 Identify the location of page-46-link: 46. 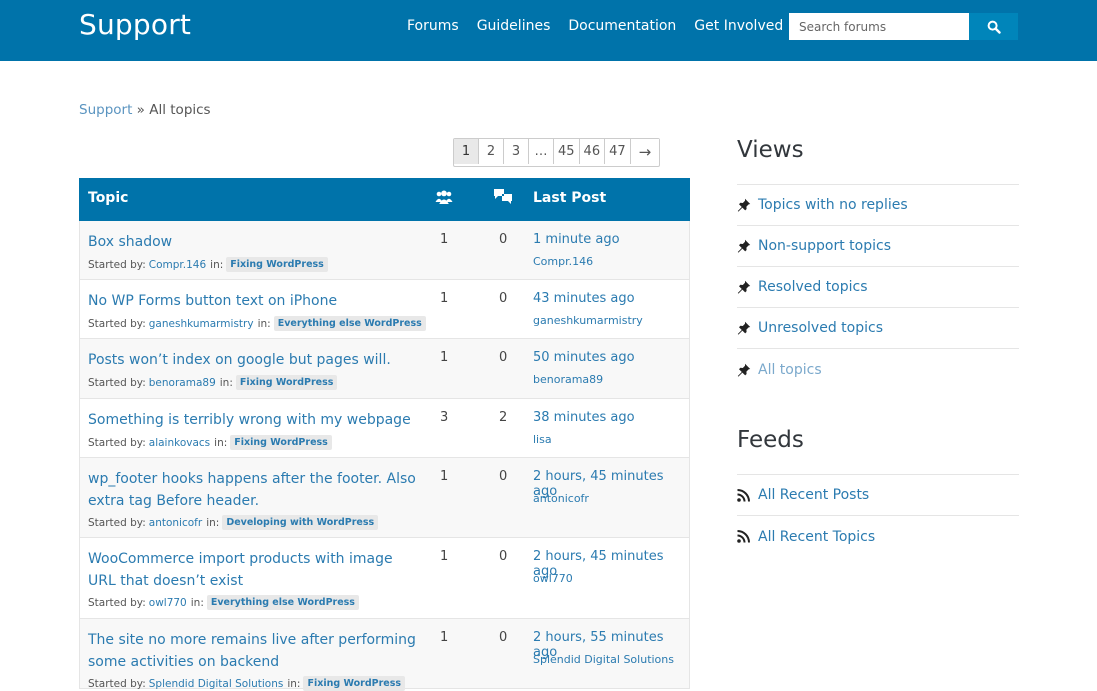
(592, 151).